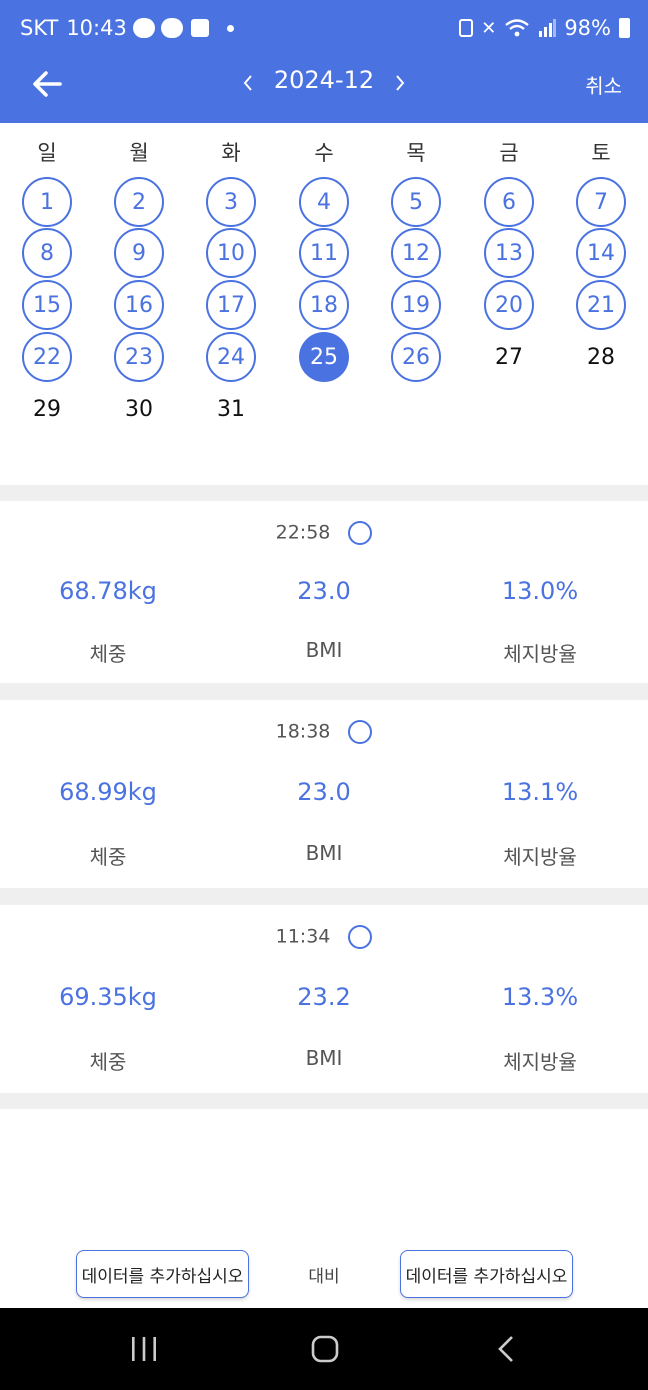 The width and height of the screenshot is (648, 1390). Describe the element at coordinates (601, 202) in the screenshot. I see `calendar-day: 7` at that location.